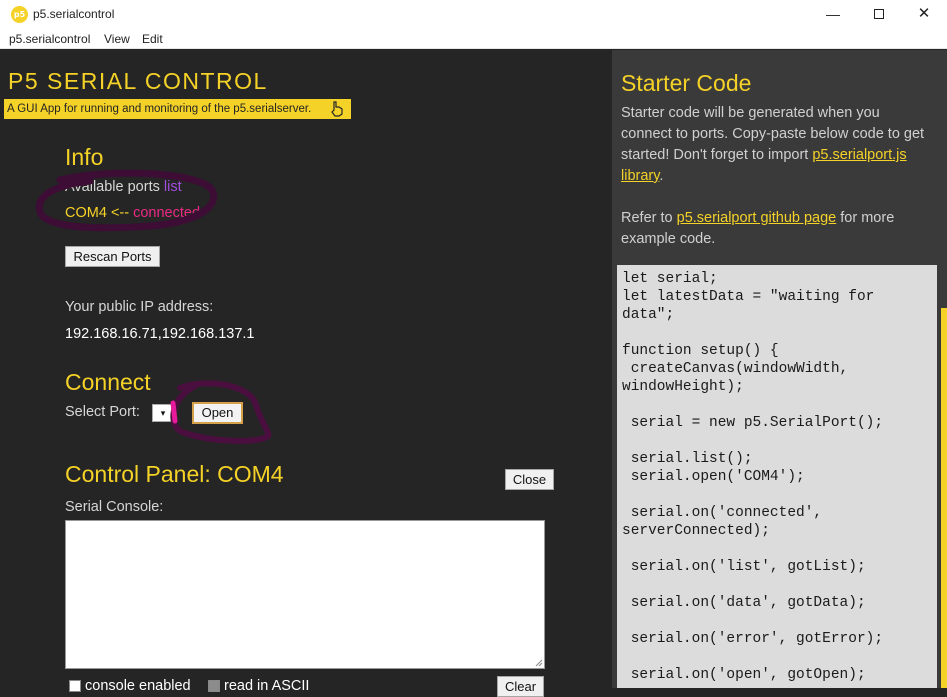 This screenshot has height=697, width=947. I want to click on port-select: ▾, so click(163, 413).